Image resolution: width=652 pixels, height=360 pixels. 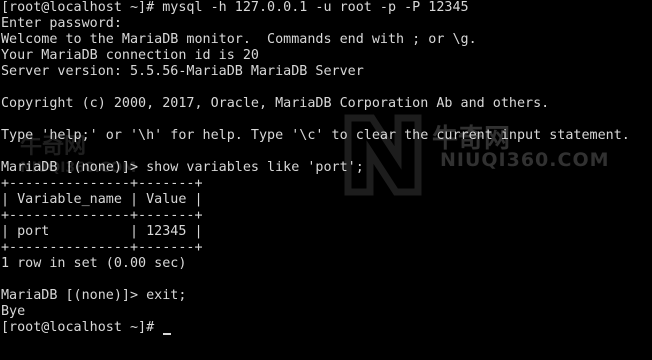 I want to click on enter-password-line: Enter password:, so click(x=61, y=23).